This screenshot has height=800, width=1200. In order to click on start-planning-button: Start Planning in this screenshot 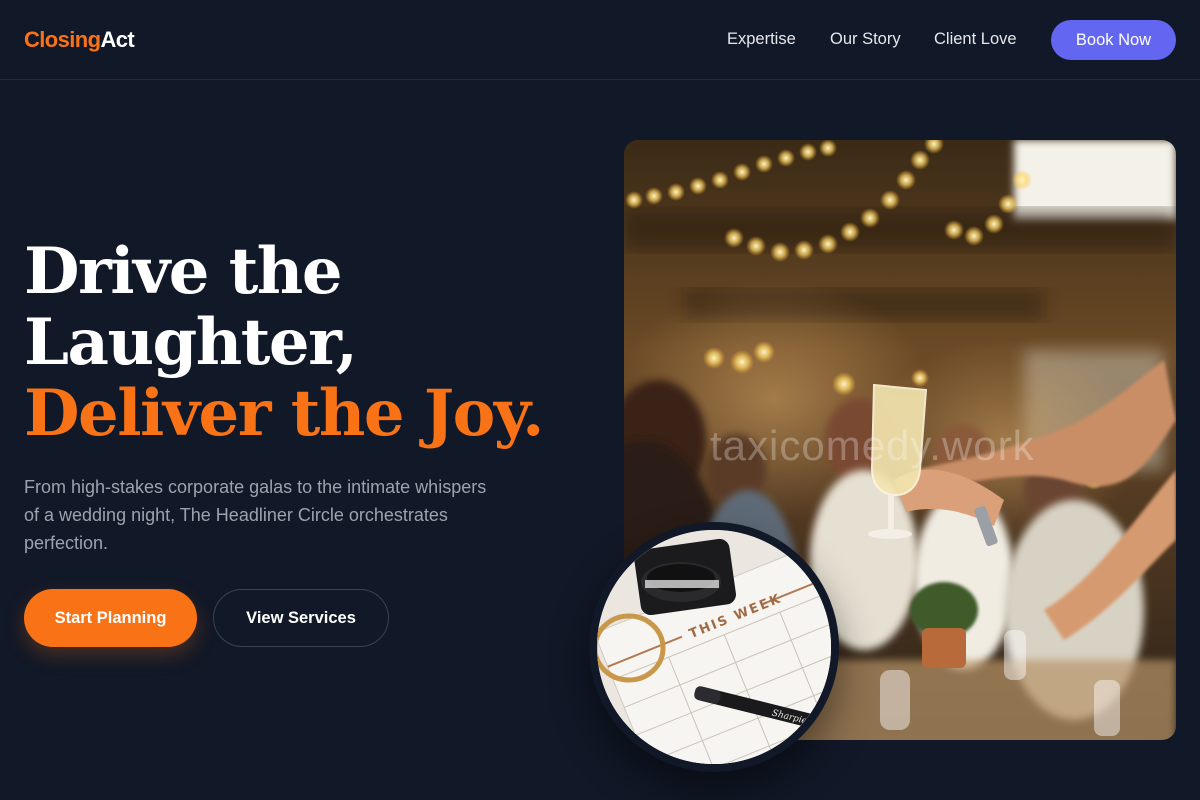, I will do `click(110, 618)`.